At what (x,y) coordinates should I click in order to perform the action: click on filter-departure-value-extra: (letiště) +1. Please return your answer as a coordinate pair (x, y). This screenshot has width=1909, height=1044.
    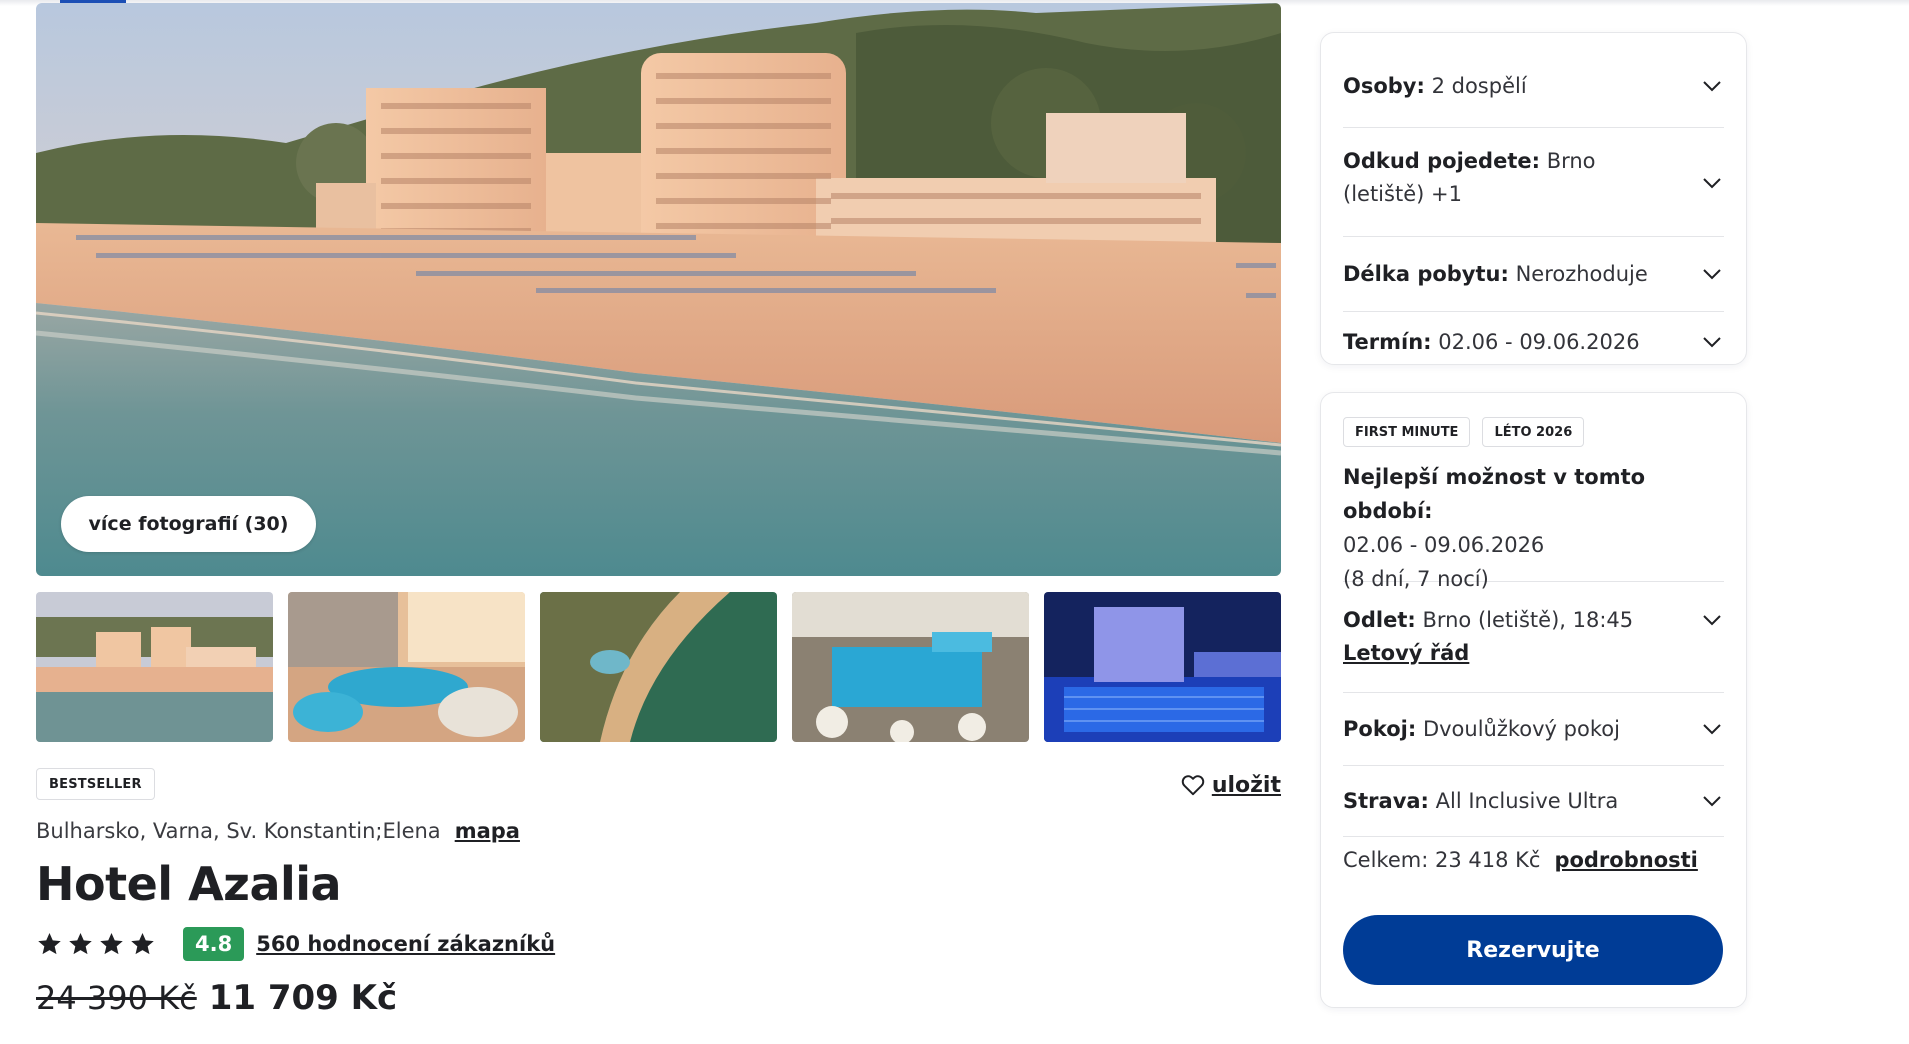
    Looking at the image, I should click on (1402, 194).